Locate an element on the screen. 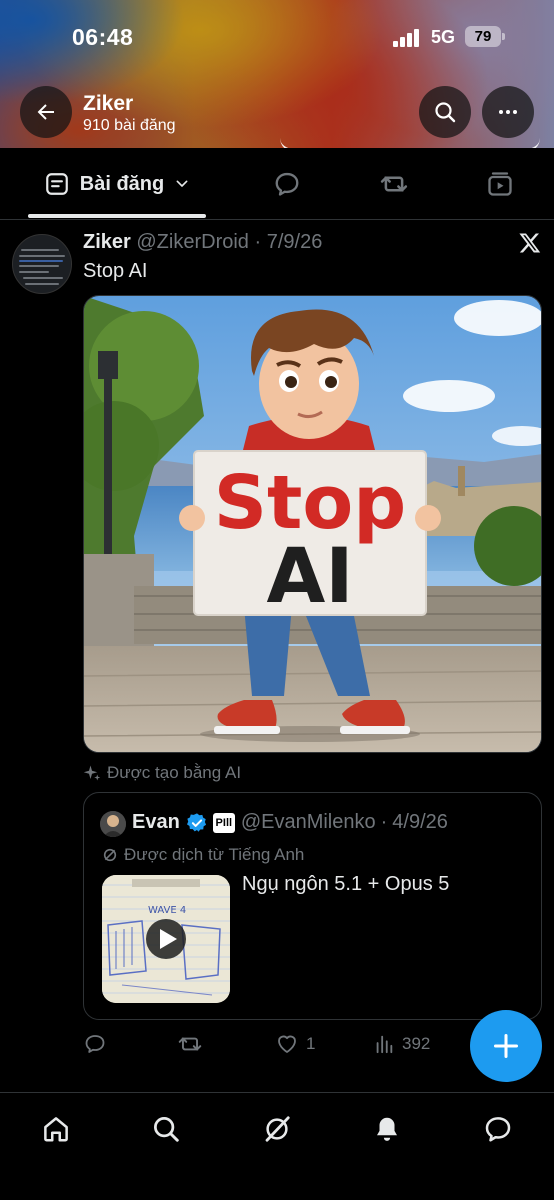  back-button is located at coordinates (46, 112).